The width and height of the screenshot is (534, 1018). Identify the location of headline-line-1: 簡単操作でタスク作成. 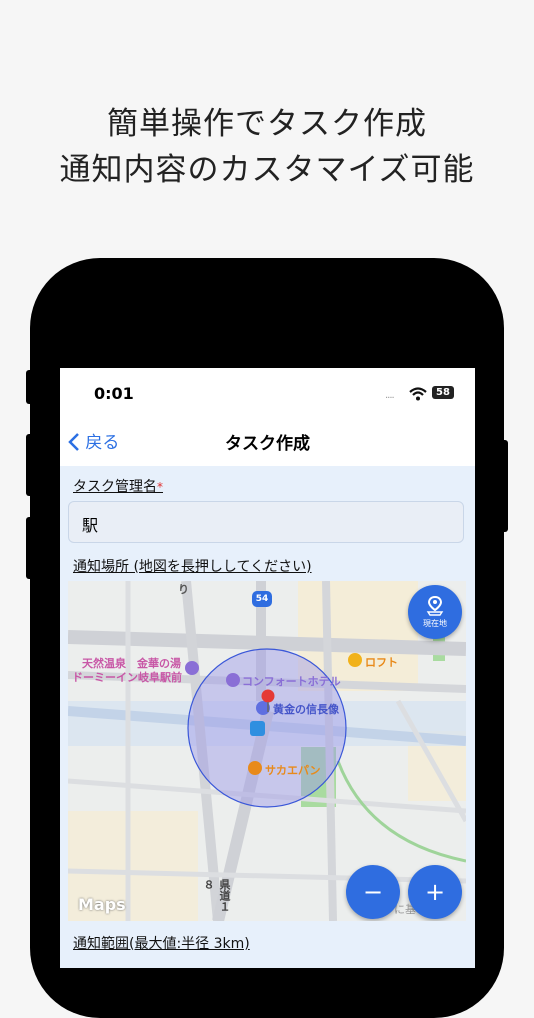
(267, 124).